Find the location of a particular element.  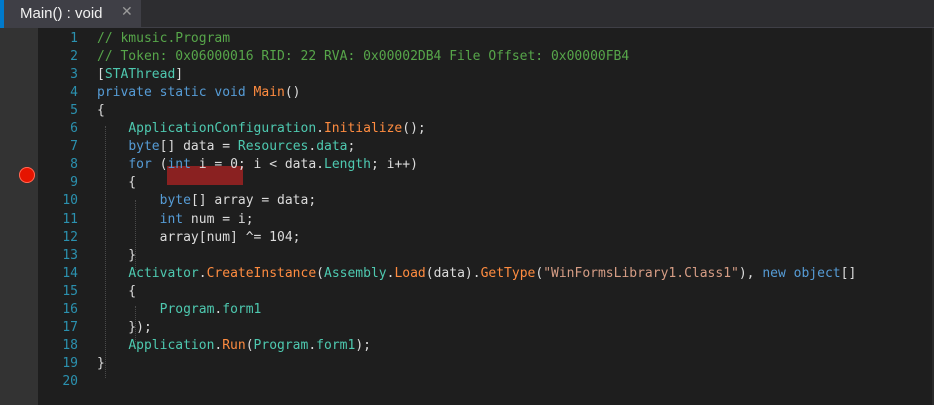

line-number: 10 is located at coordinates (70, 201).